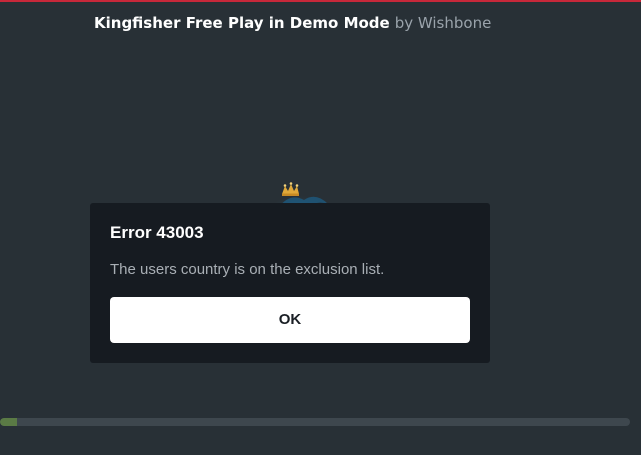  Describe the element at coordinates (8, 422) in the screenshot. I see `loading-progress-fill` at that location.